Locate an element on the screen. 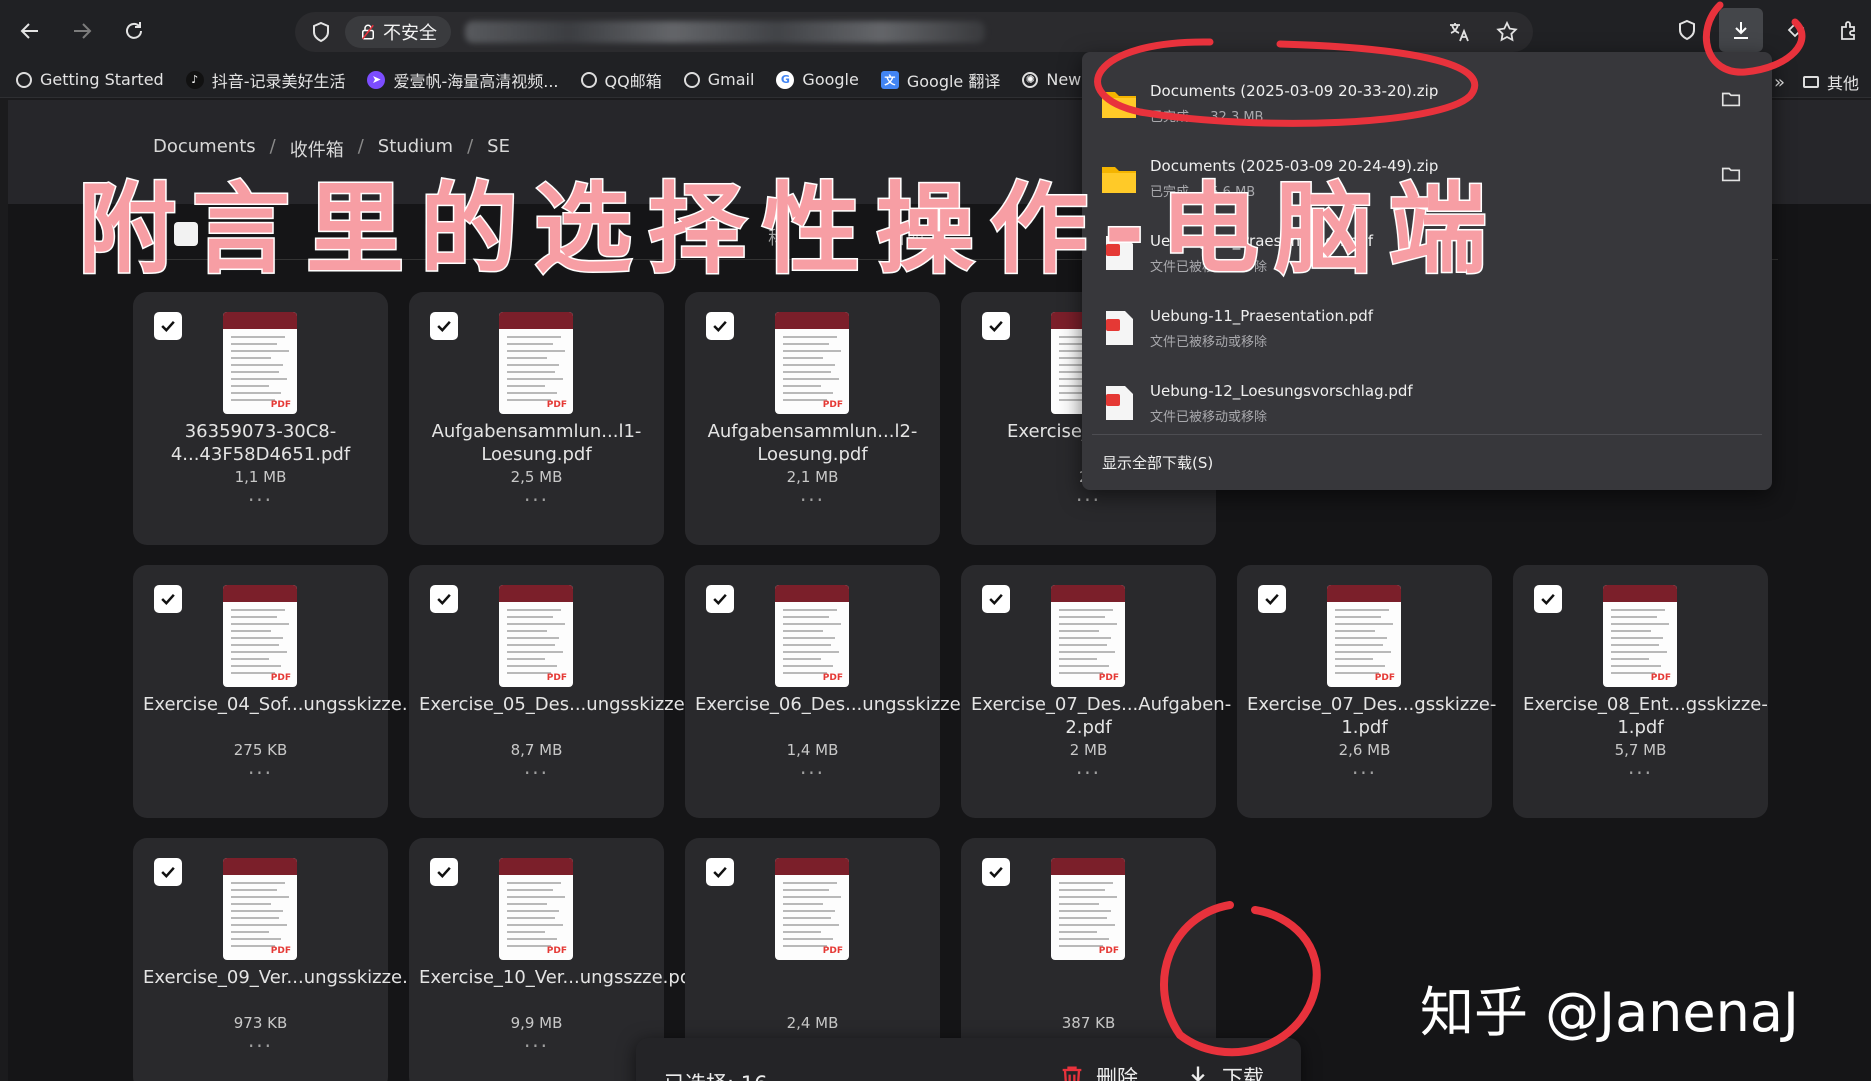 The width and height of the screenshot is (1871, 1081). download-file-name: Uebung-11_Praesentation.pdf is located at coordinates (1262, 316).